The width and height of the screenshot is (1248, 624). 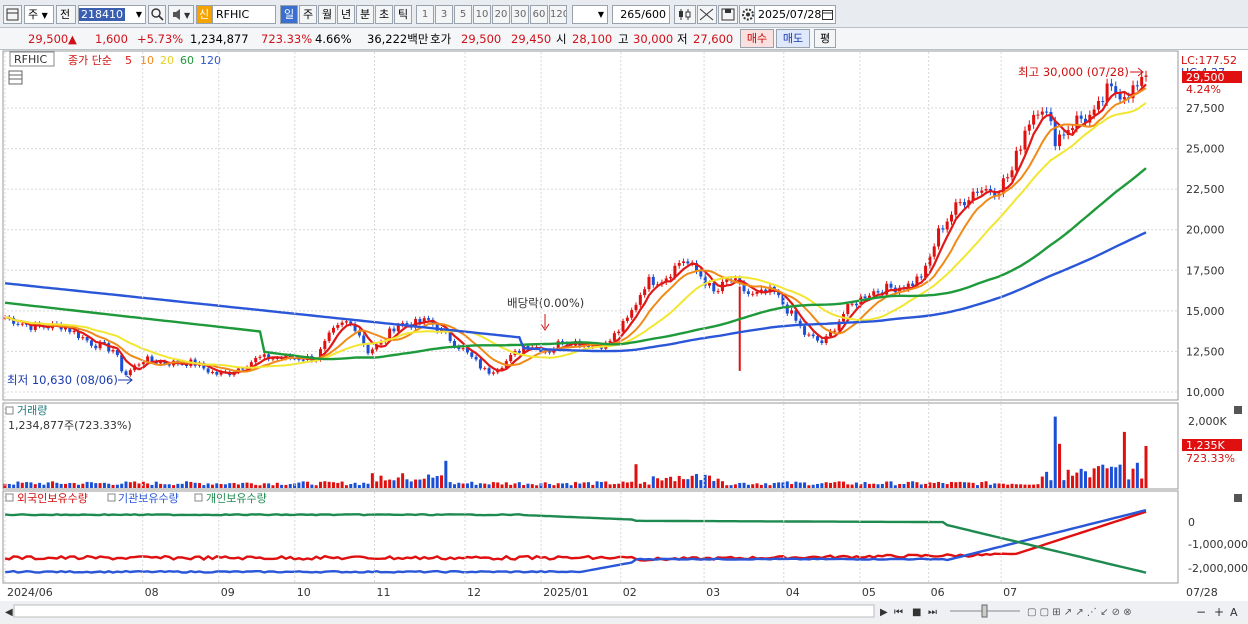 What do you see at coordinates (66, 14) in the screenshot?
I see `prev-button: 전` at bounding box center [66, 14].